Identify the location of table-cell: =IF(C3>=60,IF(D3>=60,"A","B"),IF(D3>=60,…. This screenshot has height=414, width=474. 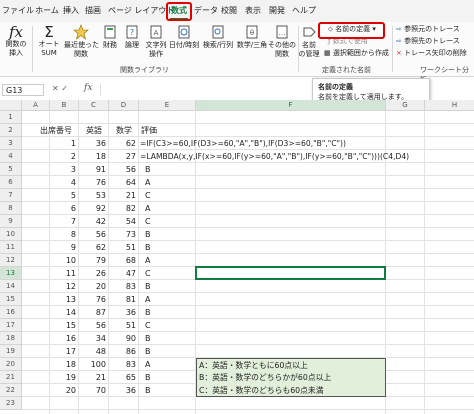
(289, 143).